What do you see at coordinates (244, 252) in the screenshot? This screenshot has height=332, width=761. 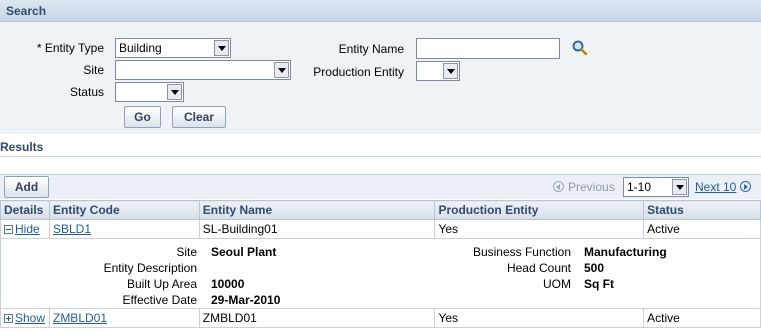 I see `detail-site-value: Seoul Plant` at bounding box center [244, 252].